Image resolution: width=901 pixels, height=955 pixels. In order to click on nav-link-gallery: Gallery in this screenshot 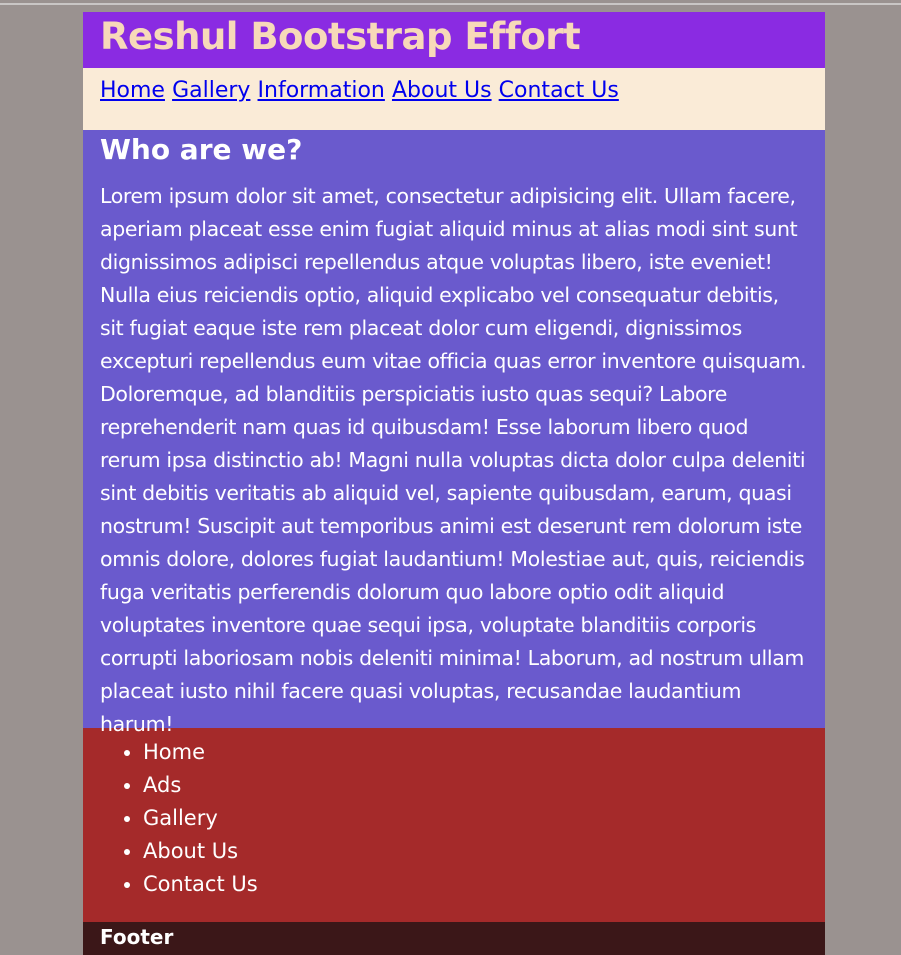, I will do `click(211, 90)`.